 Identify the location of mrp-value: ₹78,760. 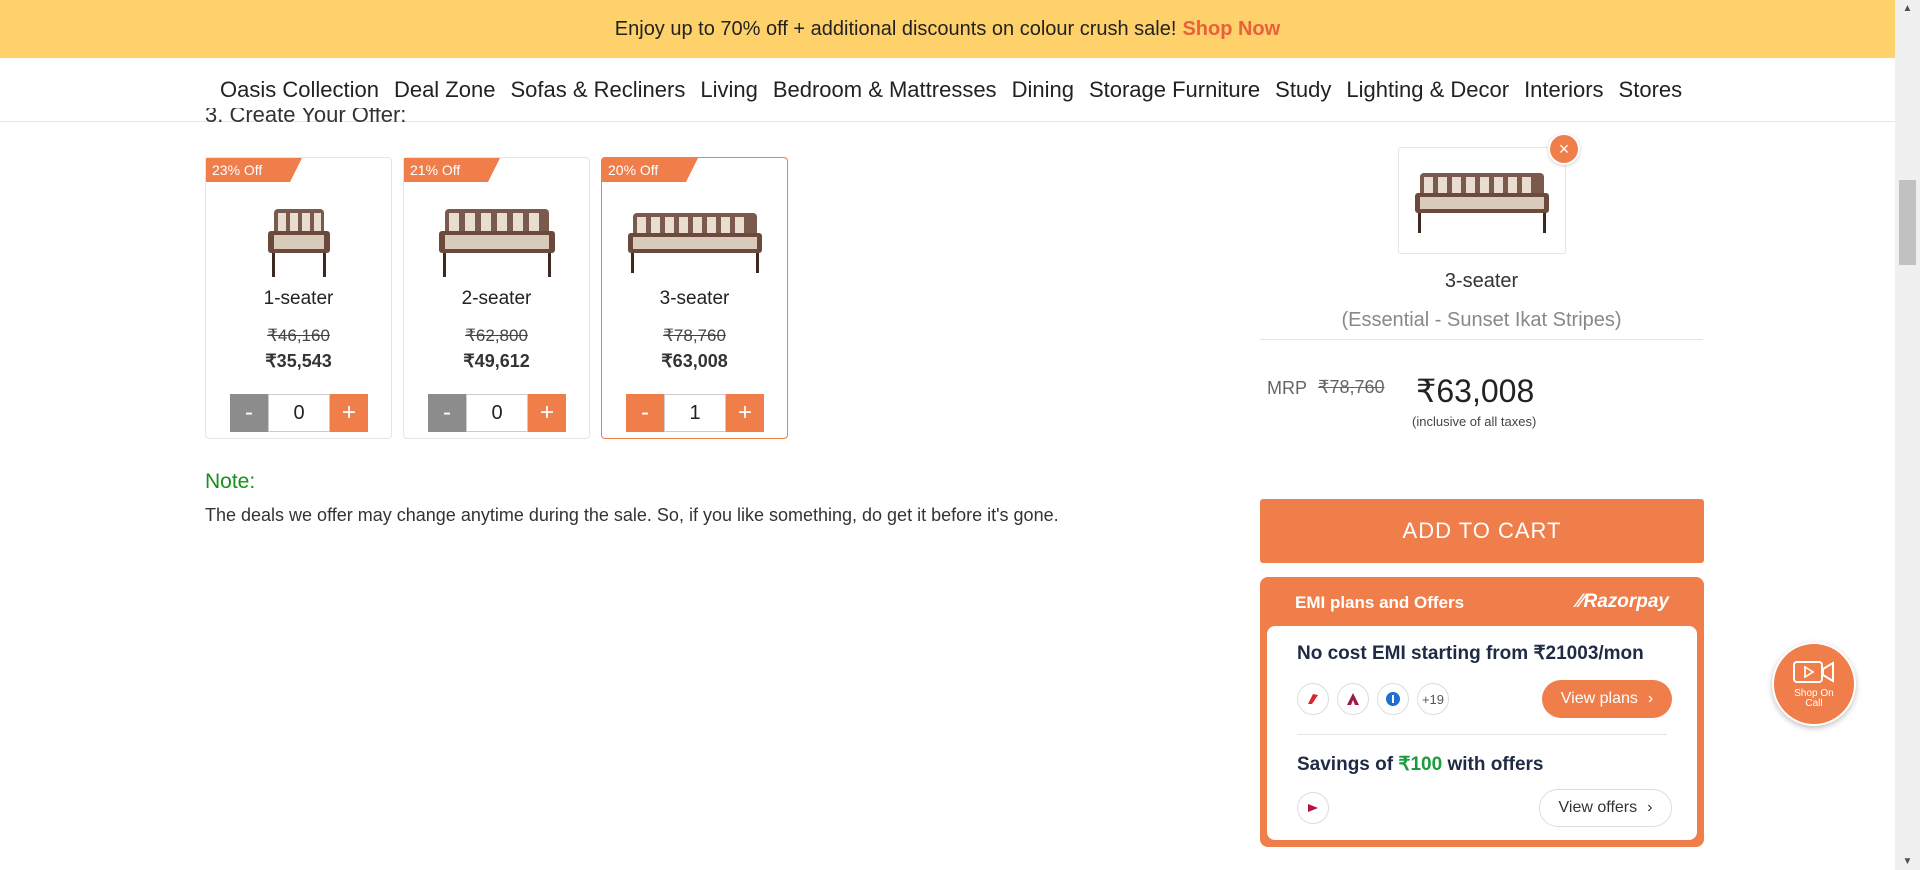
(1351, 387).